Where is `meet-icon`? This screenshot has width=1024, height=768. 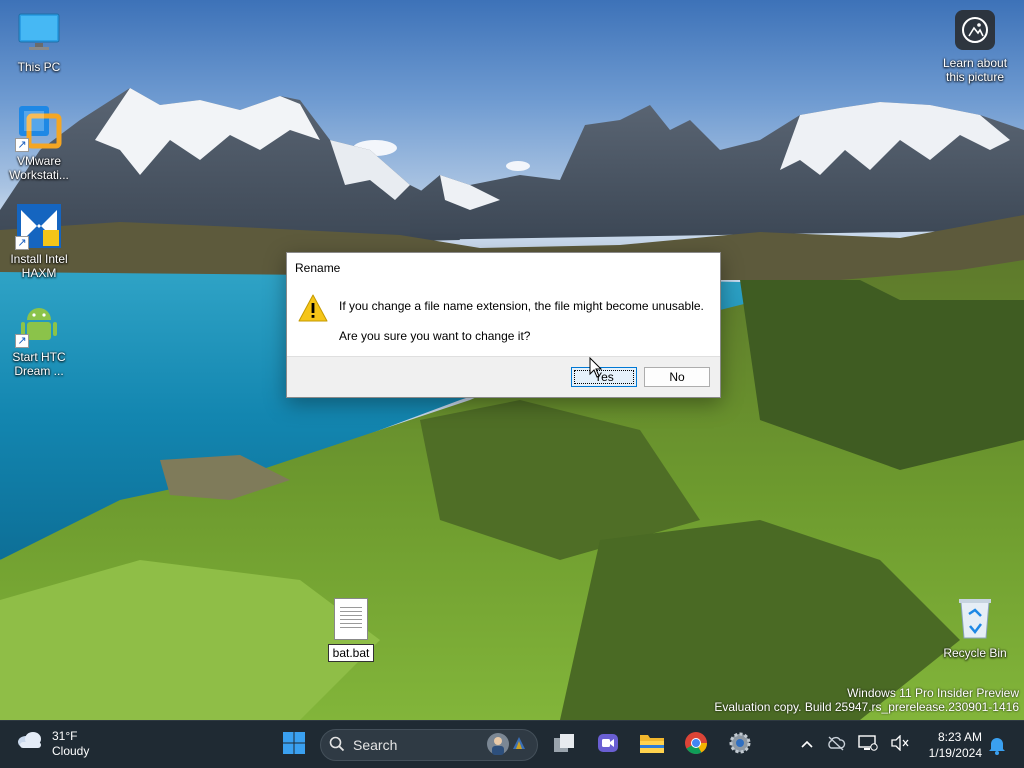
meet-icon is located at coordinates (608, 745).